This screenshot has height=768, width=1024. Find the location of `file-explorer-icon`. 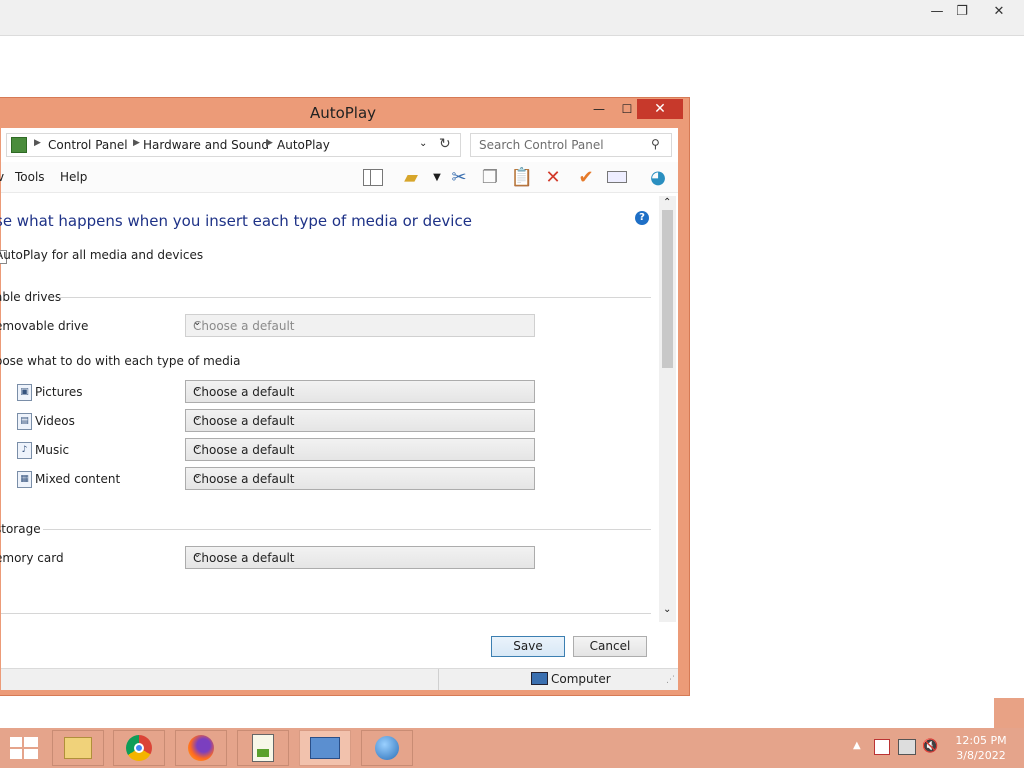

file-explorer-icon is located at coordinates (78, 748).